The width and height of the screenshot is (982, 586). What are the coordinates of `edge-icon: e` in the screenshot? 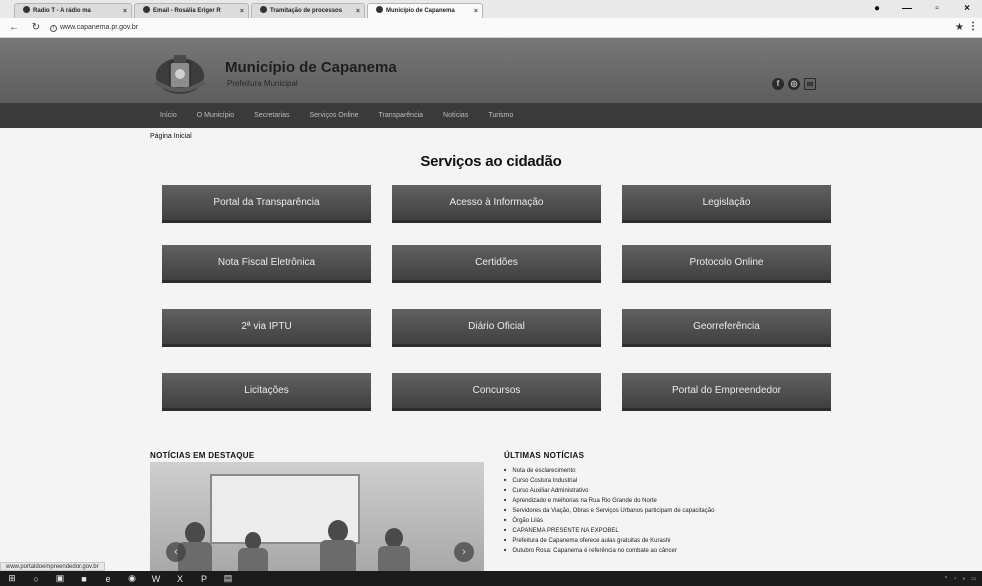 It's located at (108, 579).